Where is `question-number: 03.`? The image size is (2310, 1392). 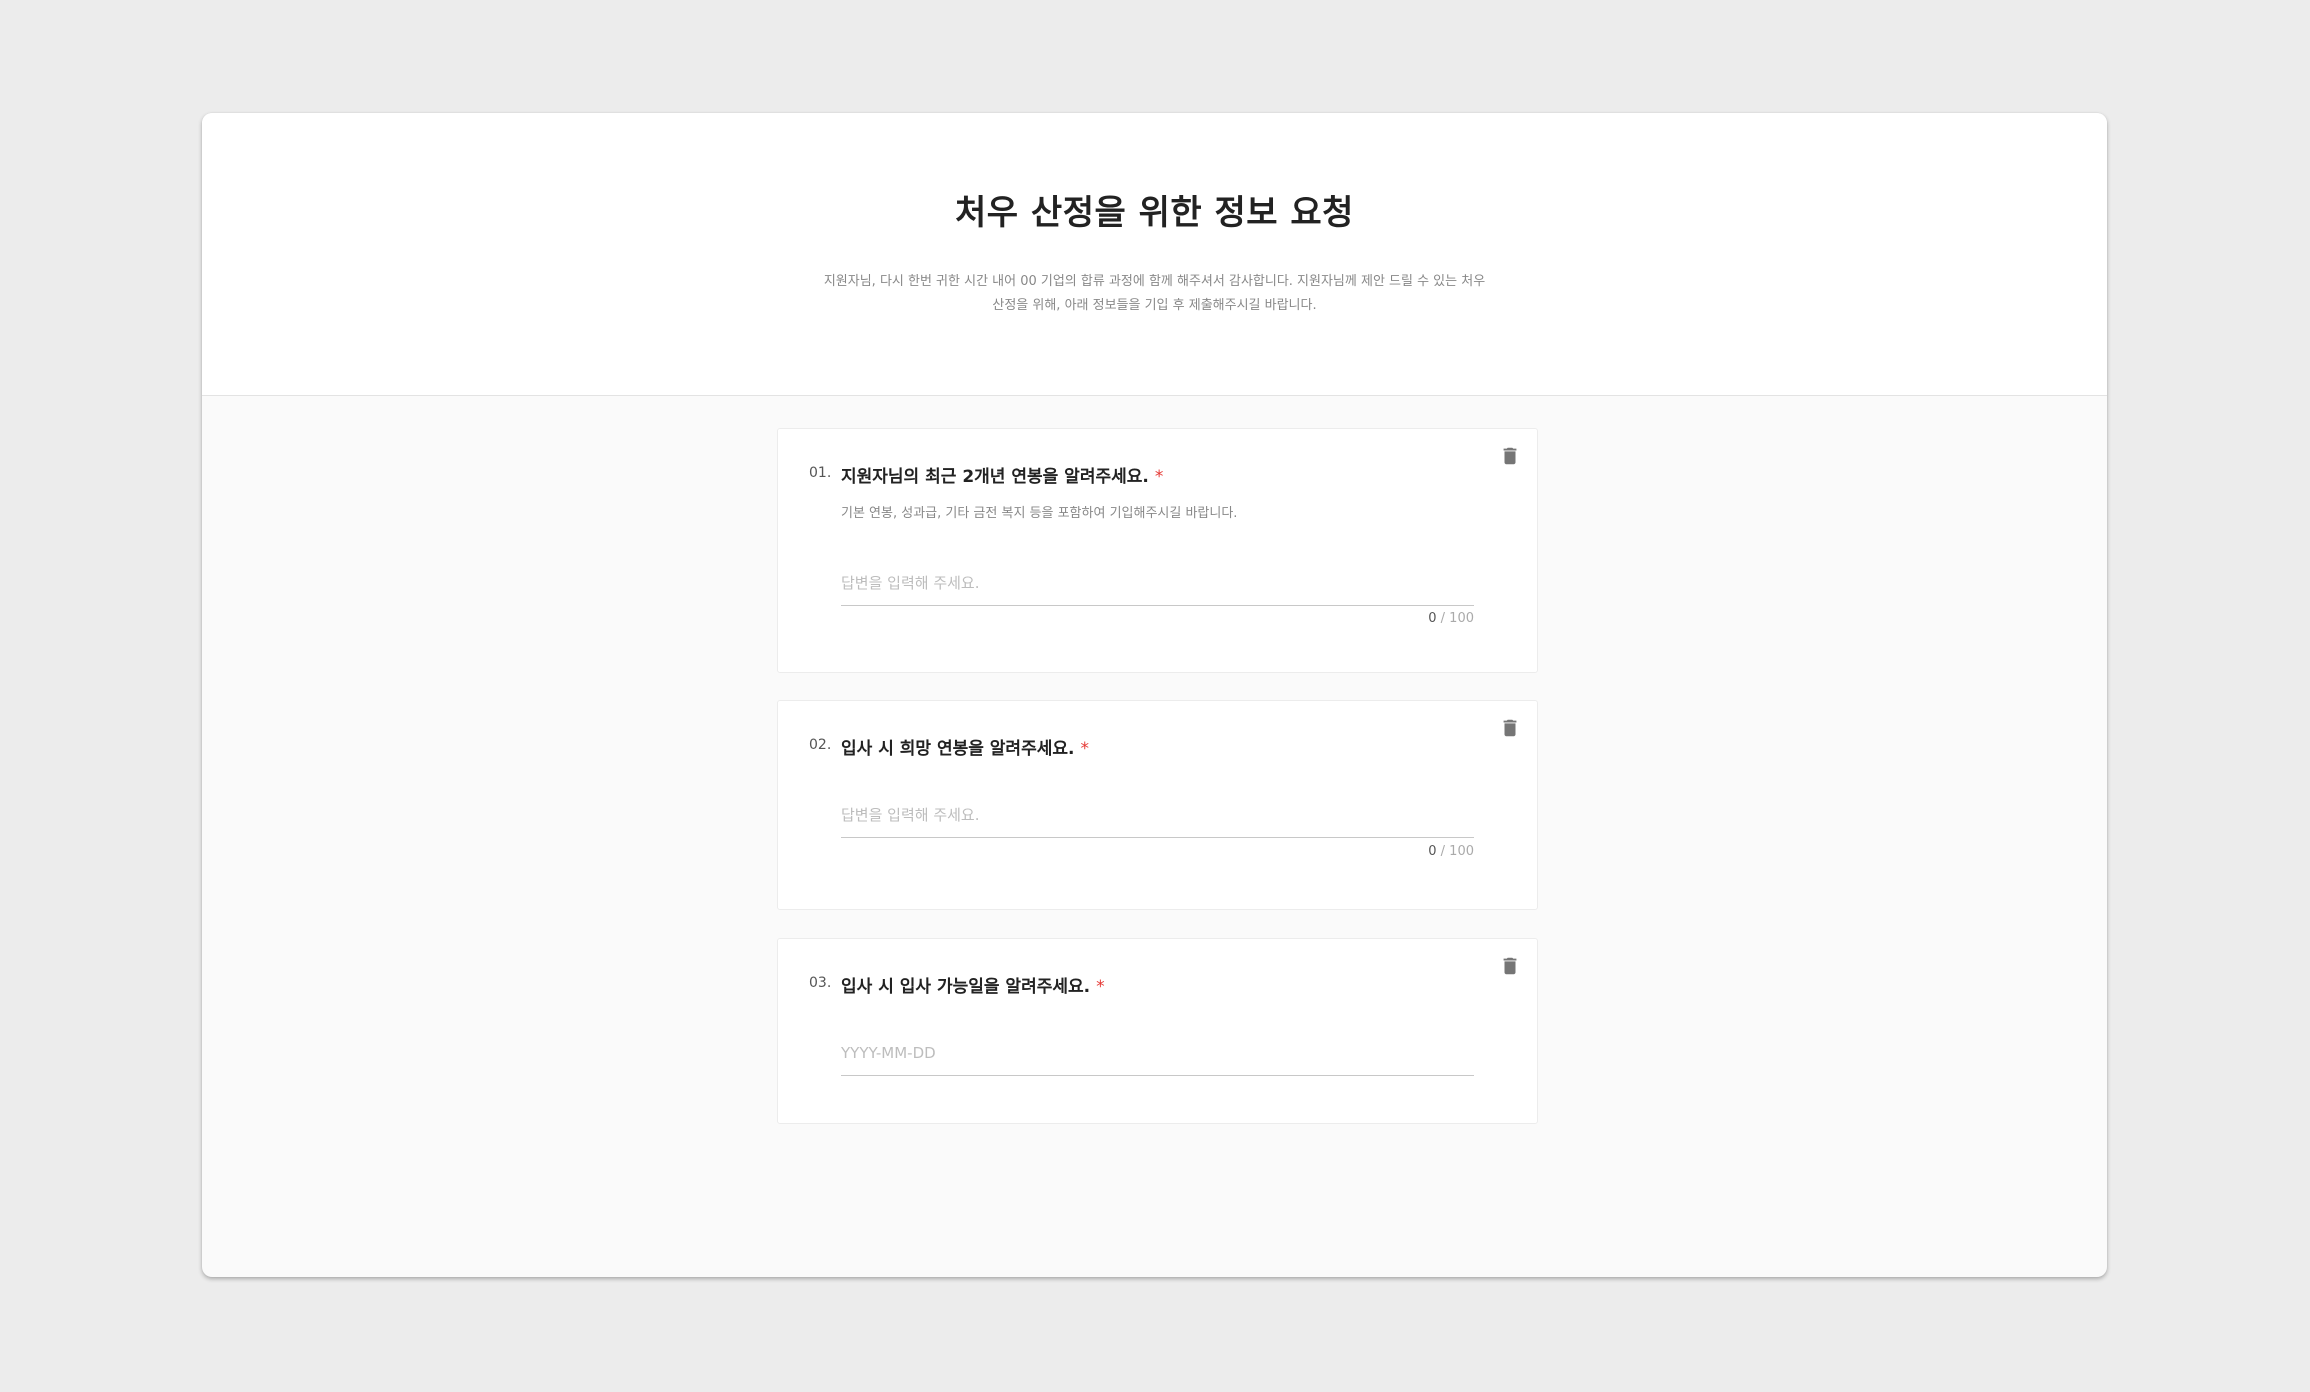
question-number: 03. is located at coordinates (820, 983).